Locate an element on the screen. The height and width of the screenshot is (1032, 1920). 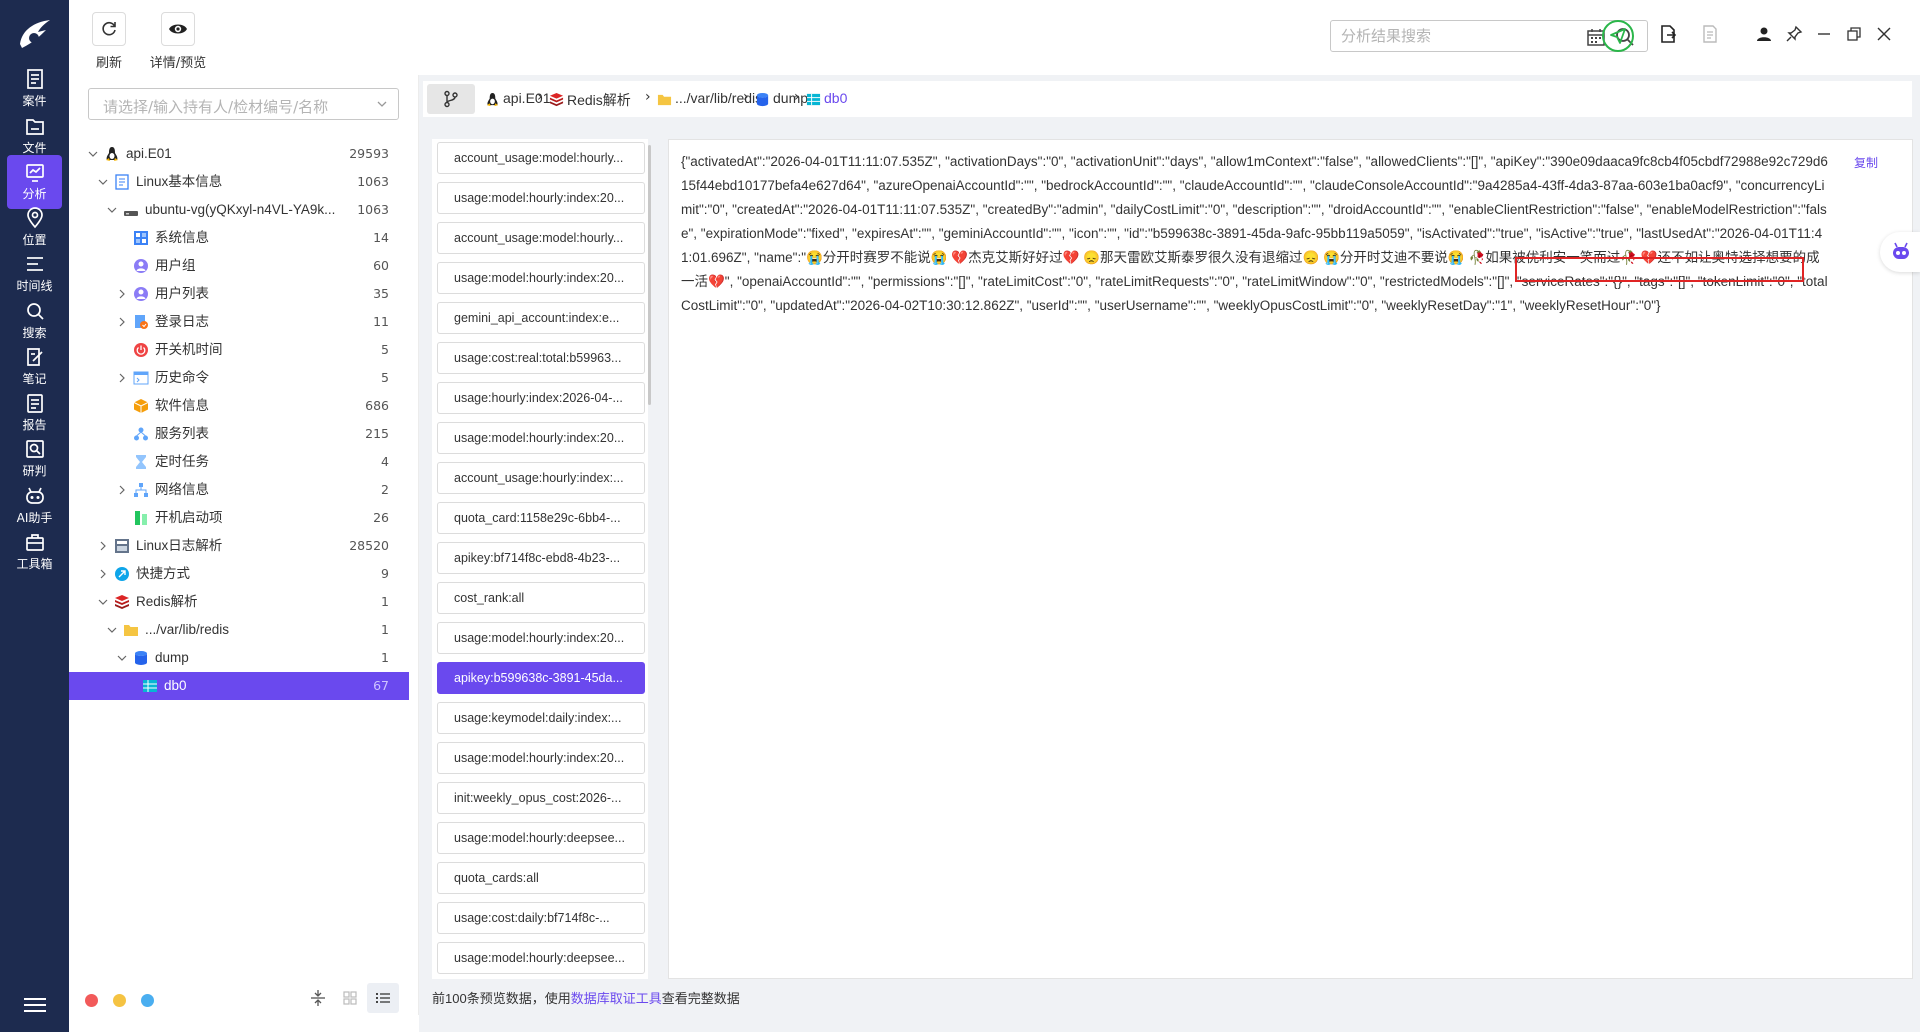
preview-button: 详情/预览 is located at coordinates (178, 41).